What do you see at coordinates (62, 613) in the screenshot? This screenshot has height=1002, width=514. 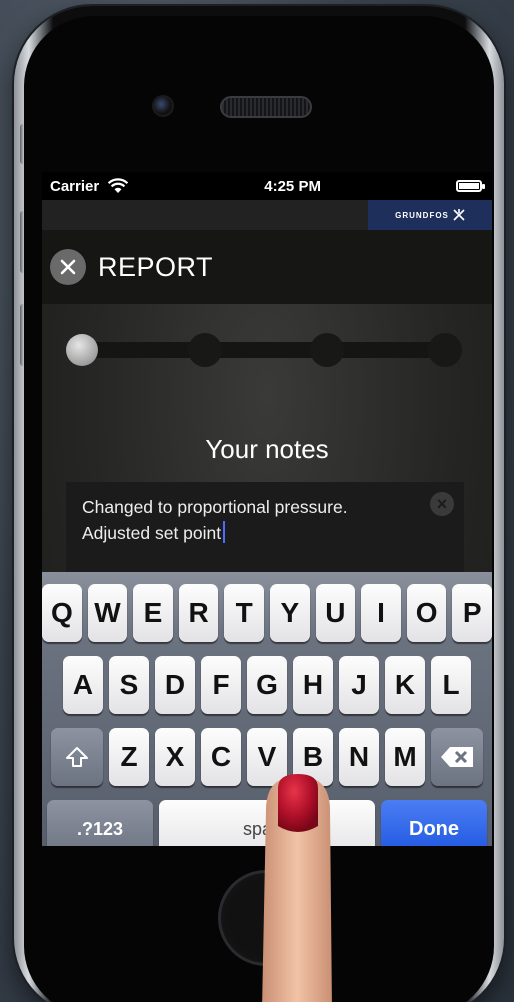 I see `key-q: Q` at bounding box center [62, 613].